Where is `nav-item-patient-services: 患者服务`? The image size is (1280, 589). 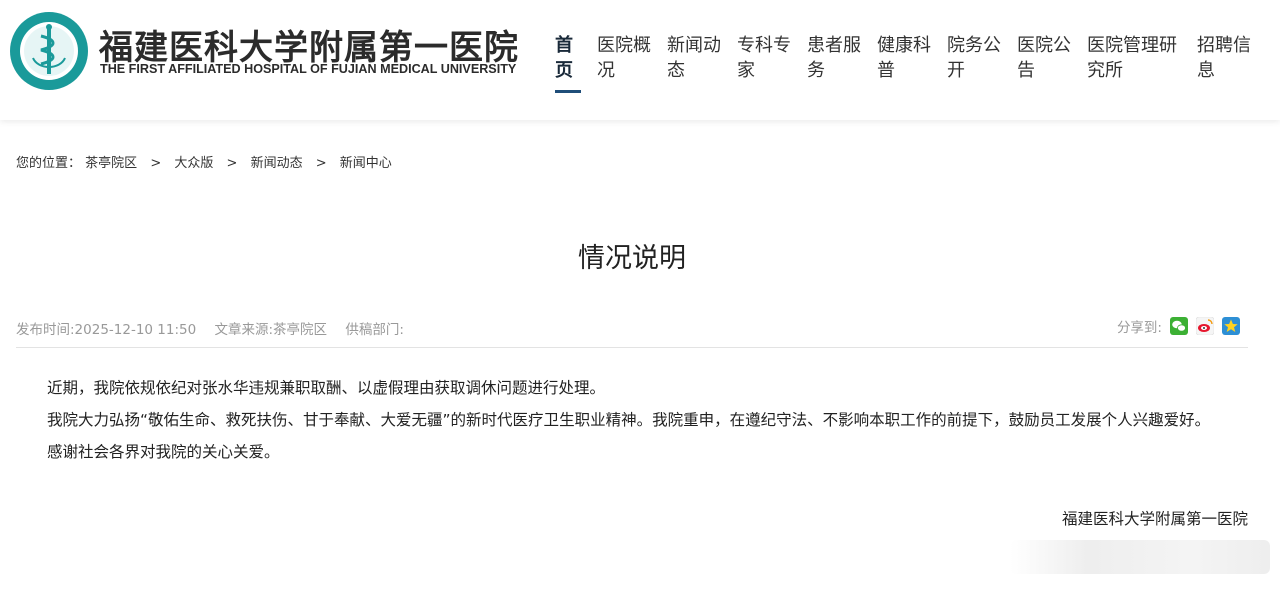
nav-item-patient-services: 患者服务 is located at coordinates (834, 58).